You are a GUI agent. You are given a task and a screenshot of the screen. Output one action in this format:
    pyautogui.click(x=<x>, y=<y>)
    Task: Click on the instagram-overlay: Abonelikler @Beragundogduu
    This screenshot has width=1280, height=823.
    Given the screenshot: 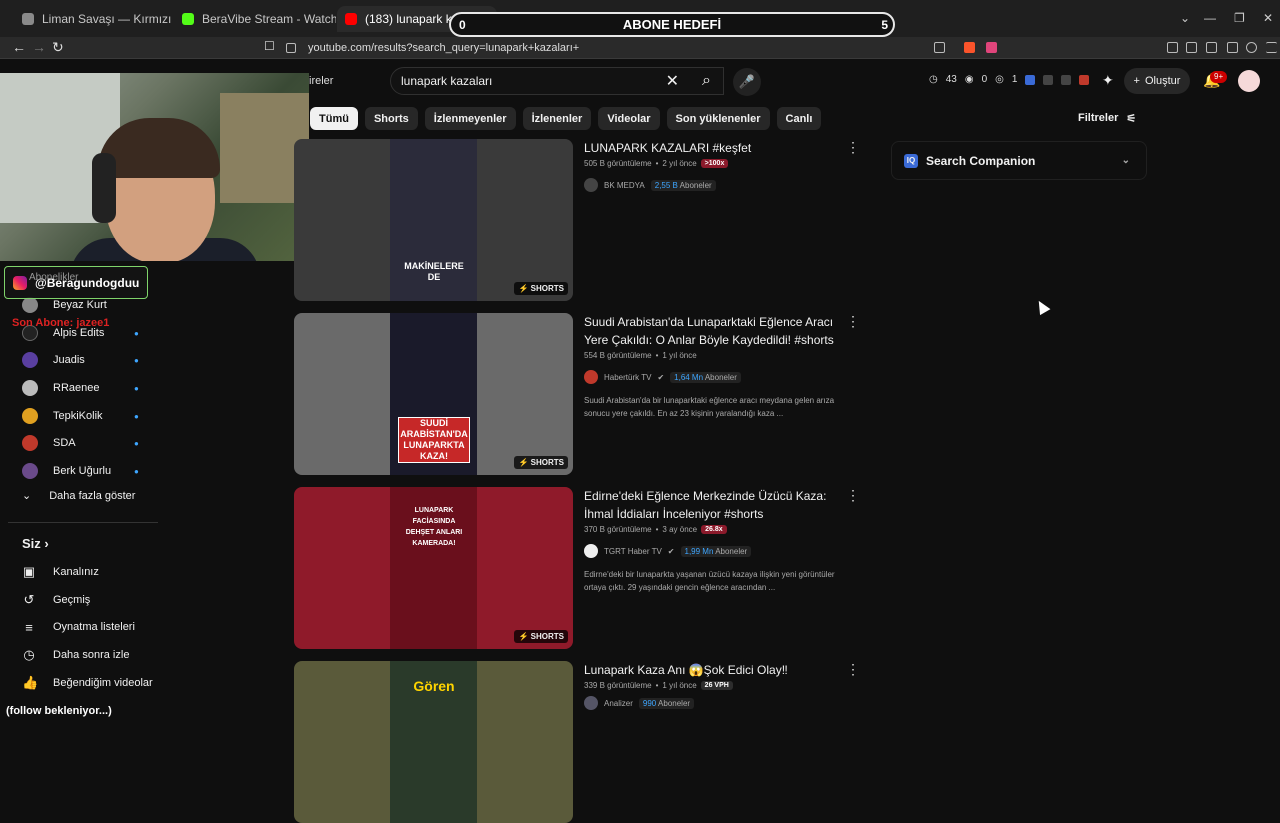 What is the action you would take?
    pyautogui.click(x=76, y=282)
    